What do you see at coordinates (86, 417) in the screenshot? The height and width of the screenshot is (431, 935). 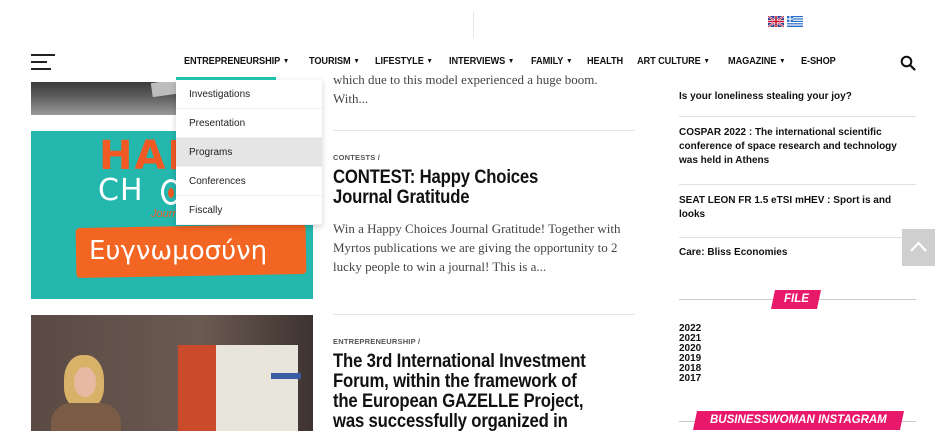 I see `speaker-body` at bounding box center [86, 417].